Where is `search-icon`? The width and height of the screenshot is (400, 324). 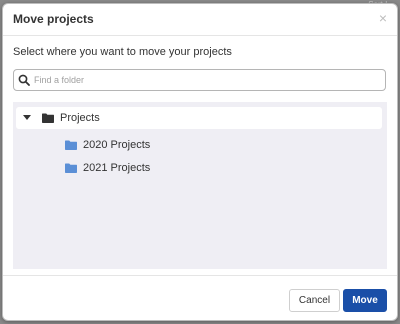
search-icon is located at coordinates (24, 80).